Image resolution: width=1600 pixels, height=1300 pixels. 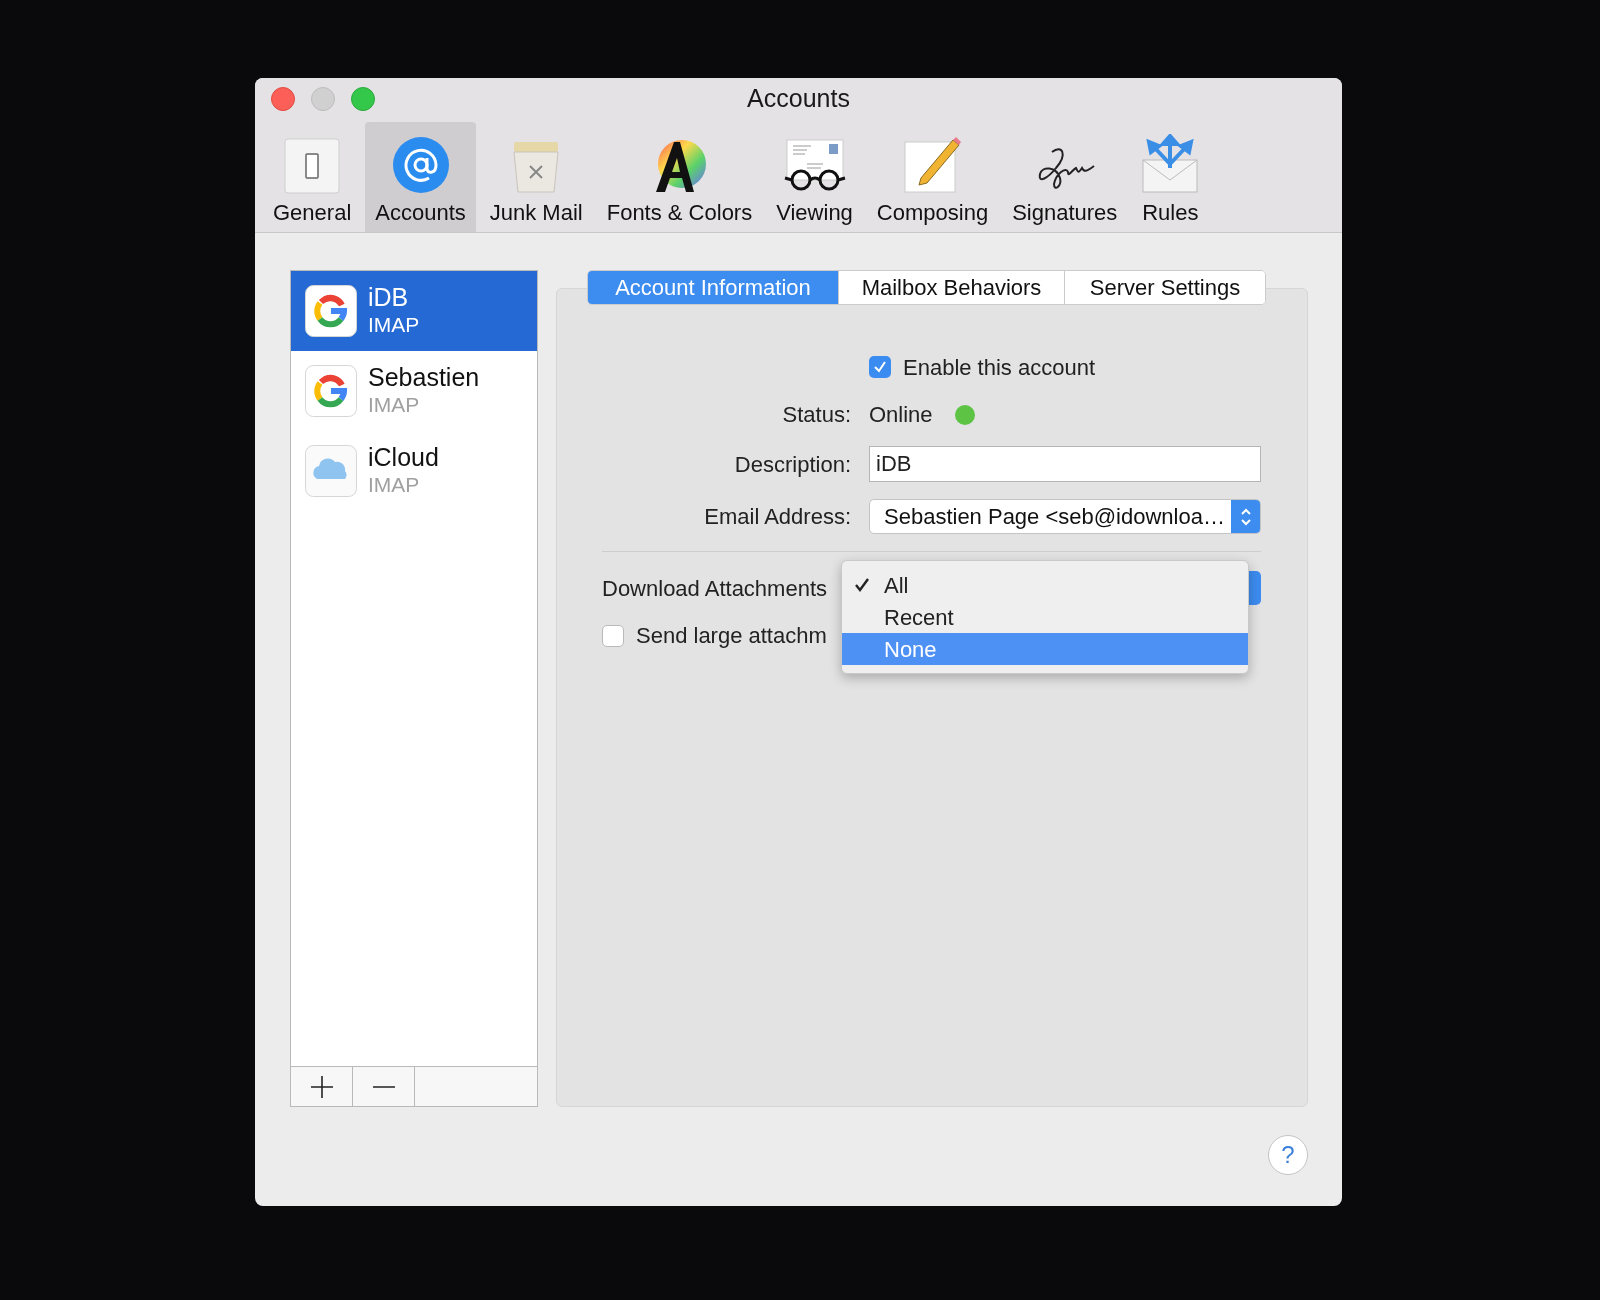 I want to click on tab: Server Settings, so click(x=1164, y=287).